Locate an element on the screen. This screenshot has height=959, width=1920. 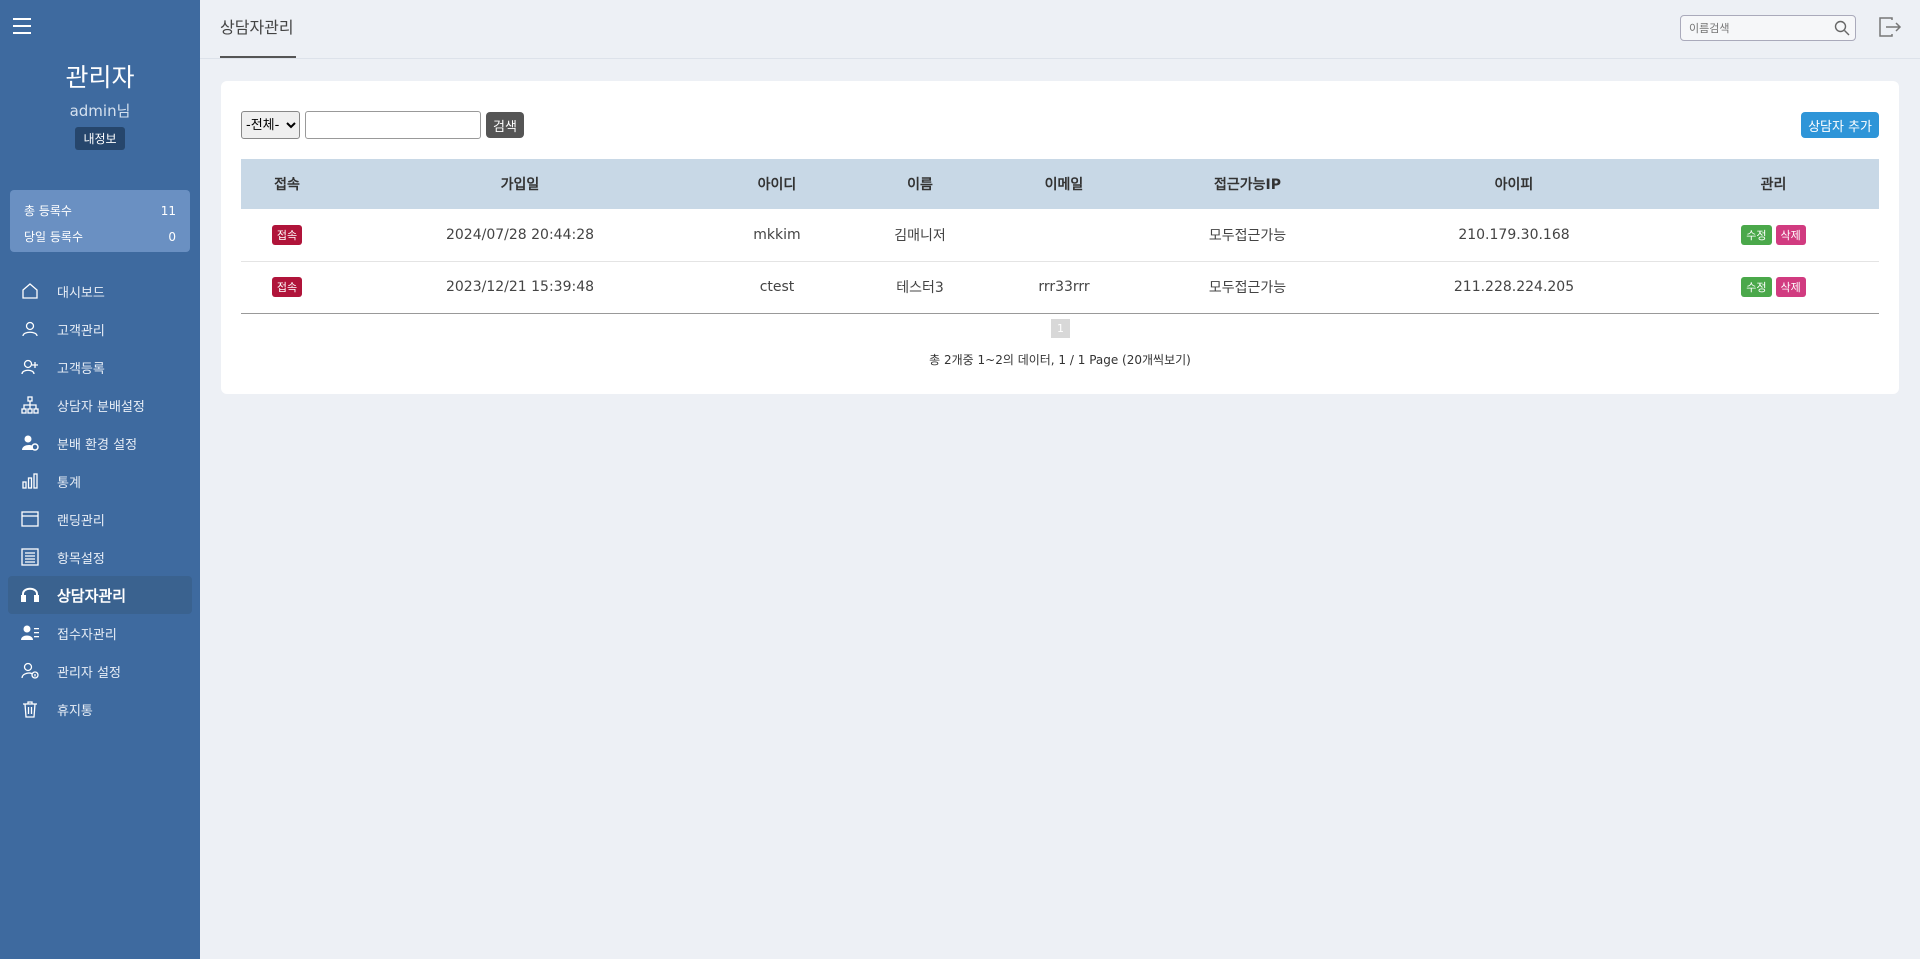
header-ip: 아이피 is located at coordinates (1514, 184).